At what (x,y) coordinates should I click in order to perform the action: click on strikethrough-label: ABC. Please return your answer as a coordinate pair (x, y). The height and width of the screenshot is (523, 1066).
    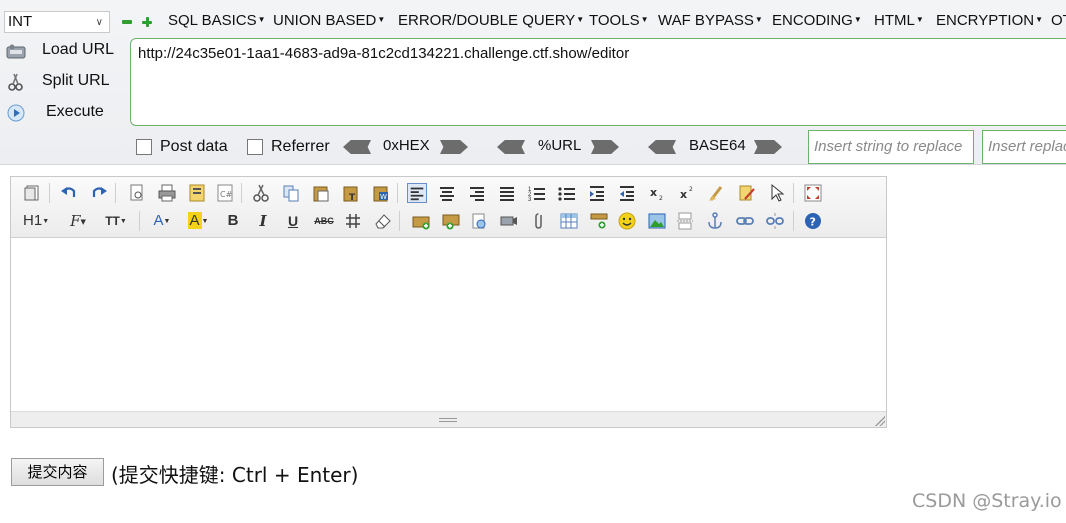
    Looking at the image, I should click on (324, 221).